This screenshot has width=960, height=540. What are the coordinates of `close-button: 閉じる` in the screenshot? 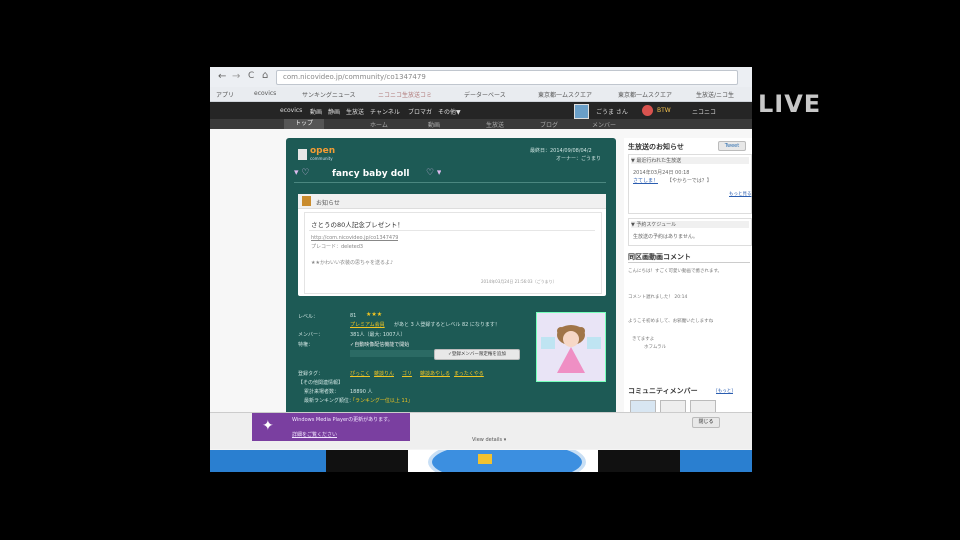 It's located at (706, 422).